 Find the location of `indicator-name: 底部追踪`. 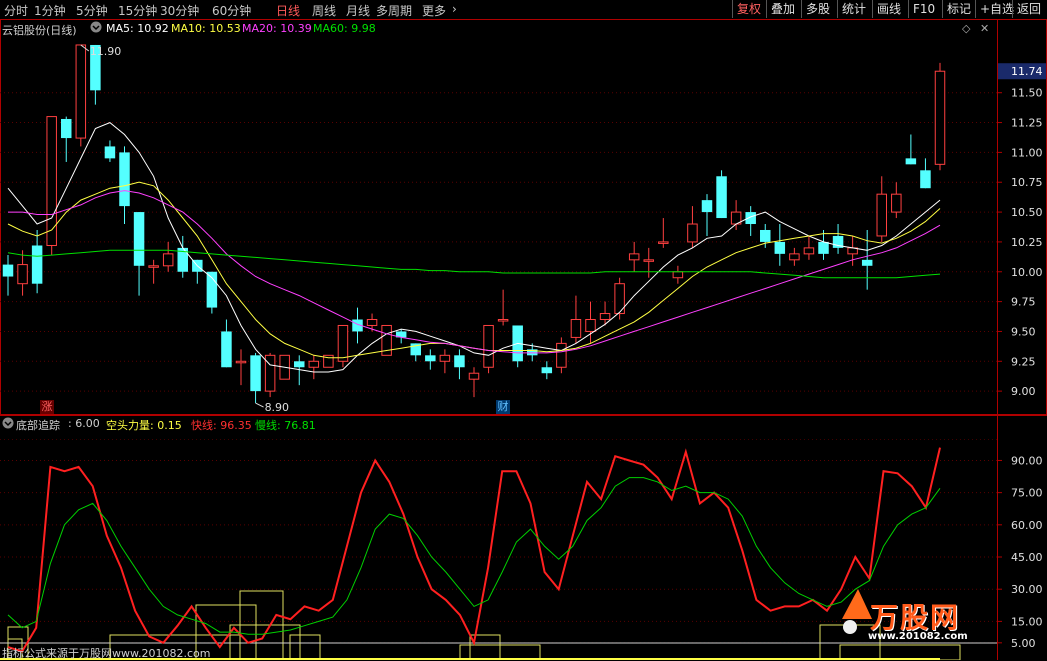

indicator-name: 底部追踪 is located at coordinates (38, 425).